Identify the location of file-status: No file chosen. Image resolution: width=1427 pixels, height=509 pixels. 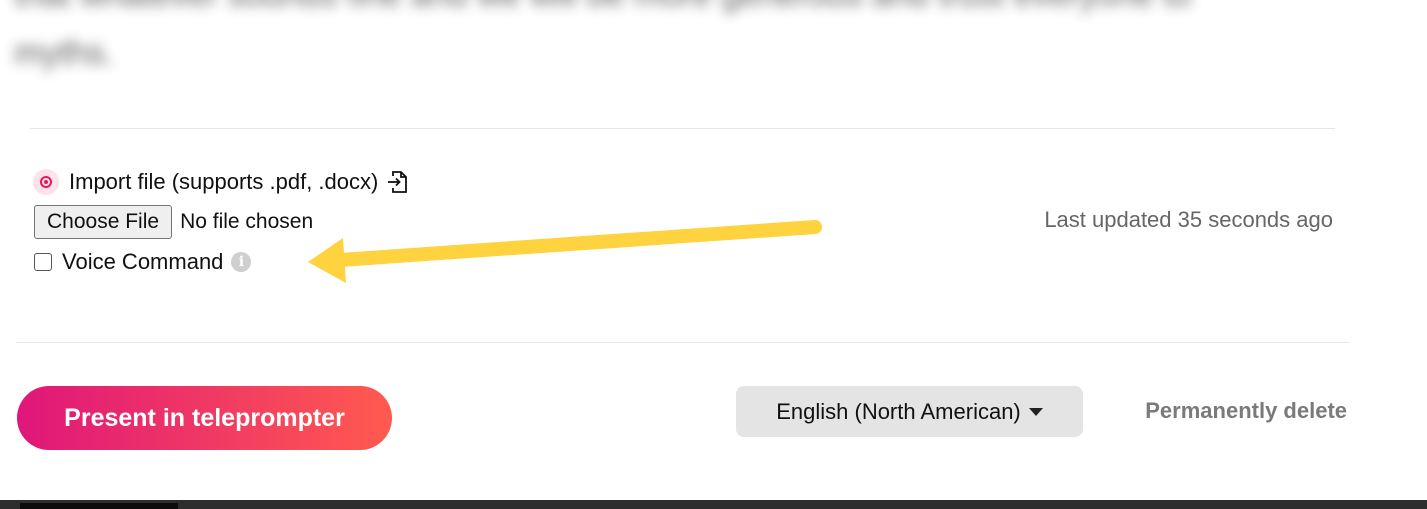
(247, 221).